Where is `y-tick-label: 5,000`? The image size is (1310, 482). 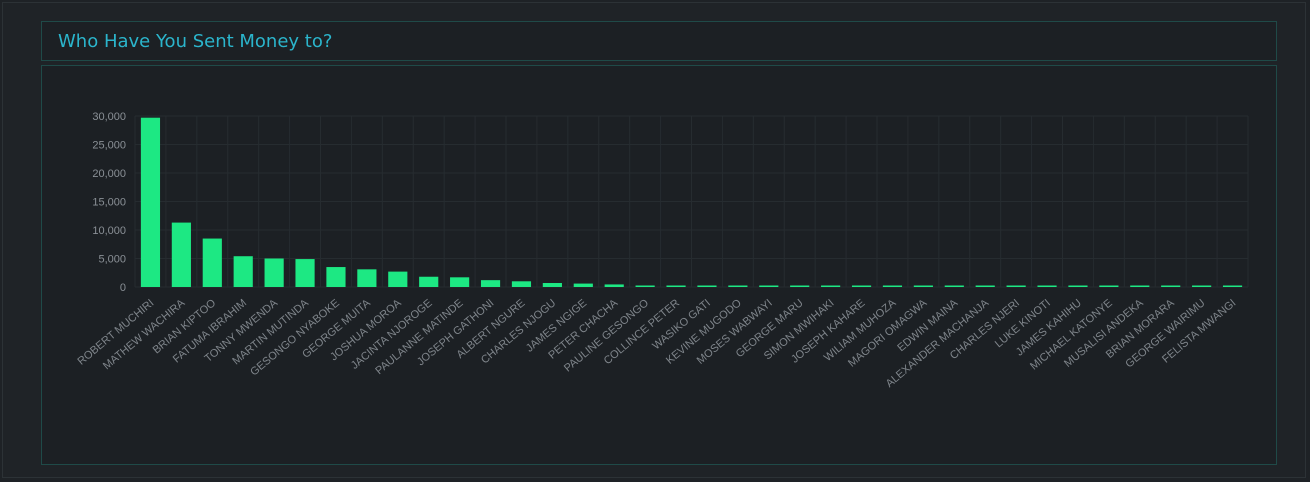 y-tick-label: 5,000 is located at coordinates (112, 260).